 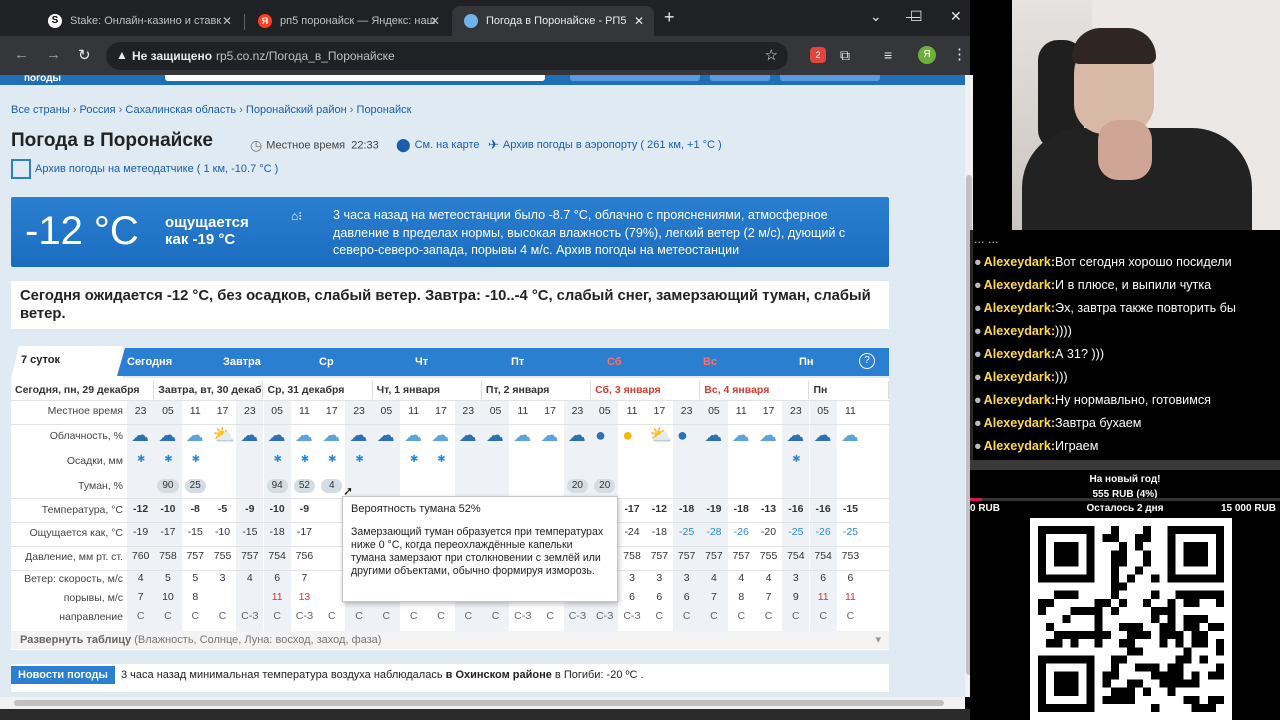 I want to click on expand-arrow-icon: ▾, so click(x=878, y=640).